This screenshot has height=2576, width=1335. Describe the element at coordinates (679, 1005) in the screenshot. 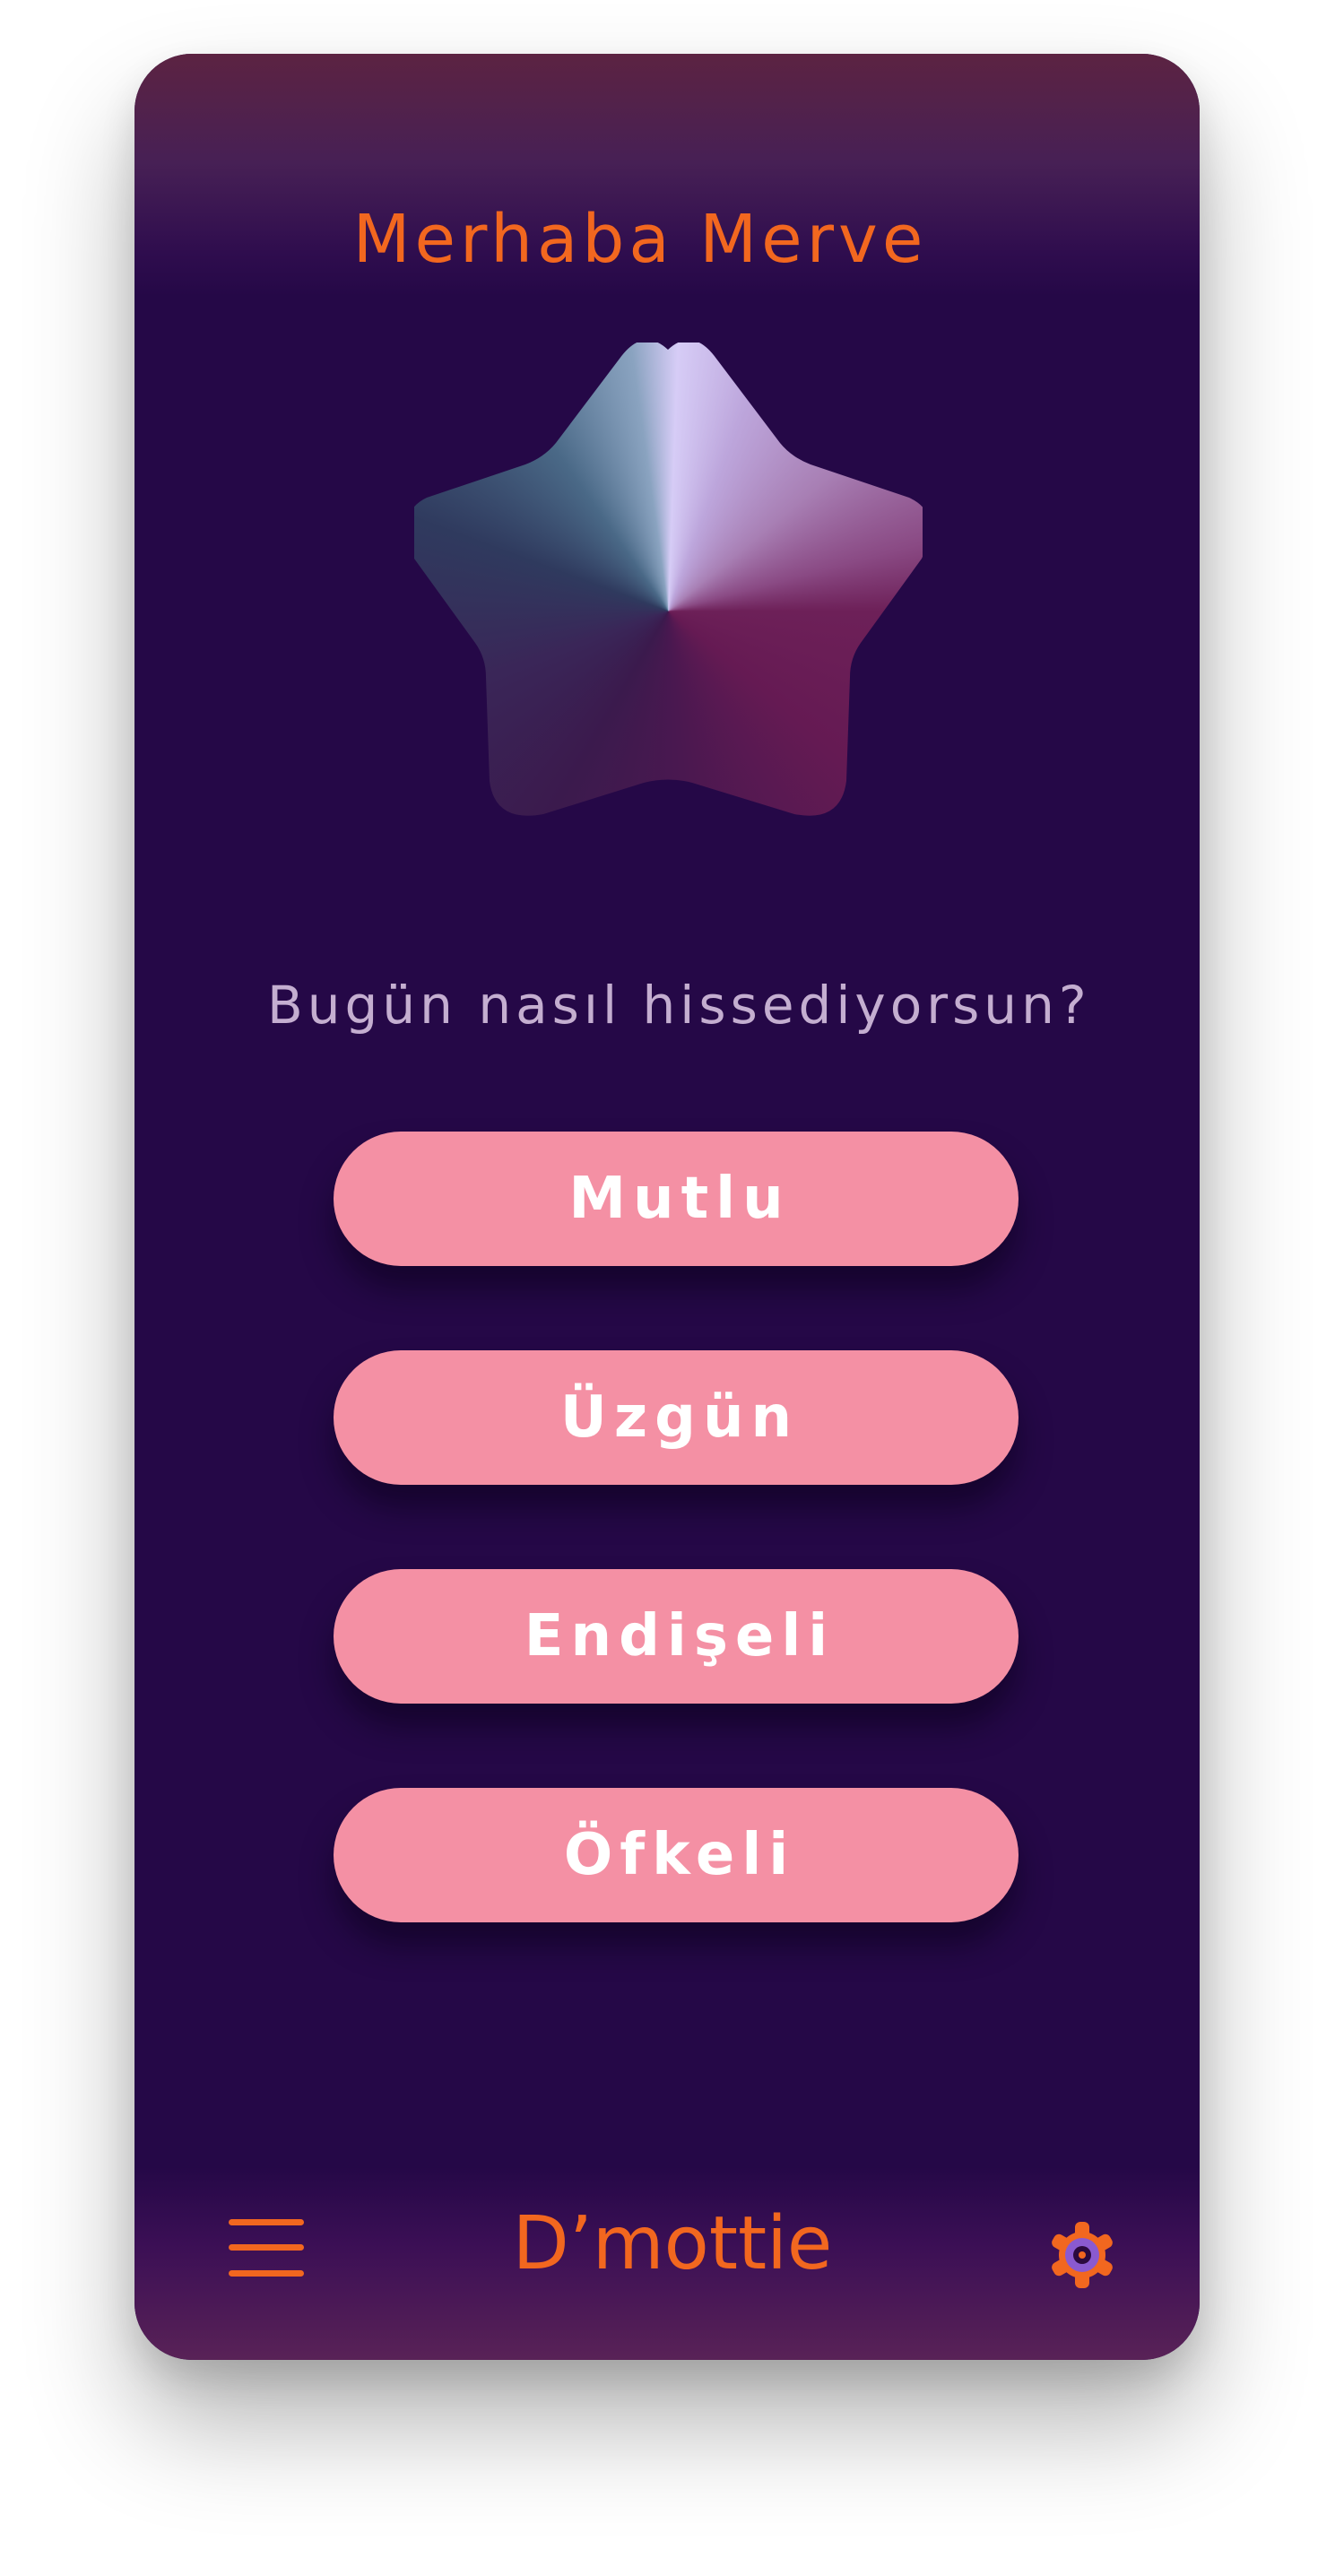

I see `mood-question: Bugün nasıl hissediyorsun?` at that location.